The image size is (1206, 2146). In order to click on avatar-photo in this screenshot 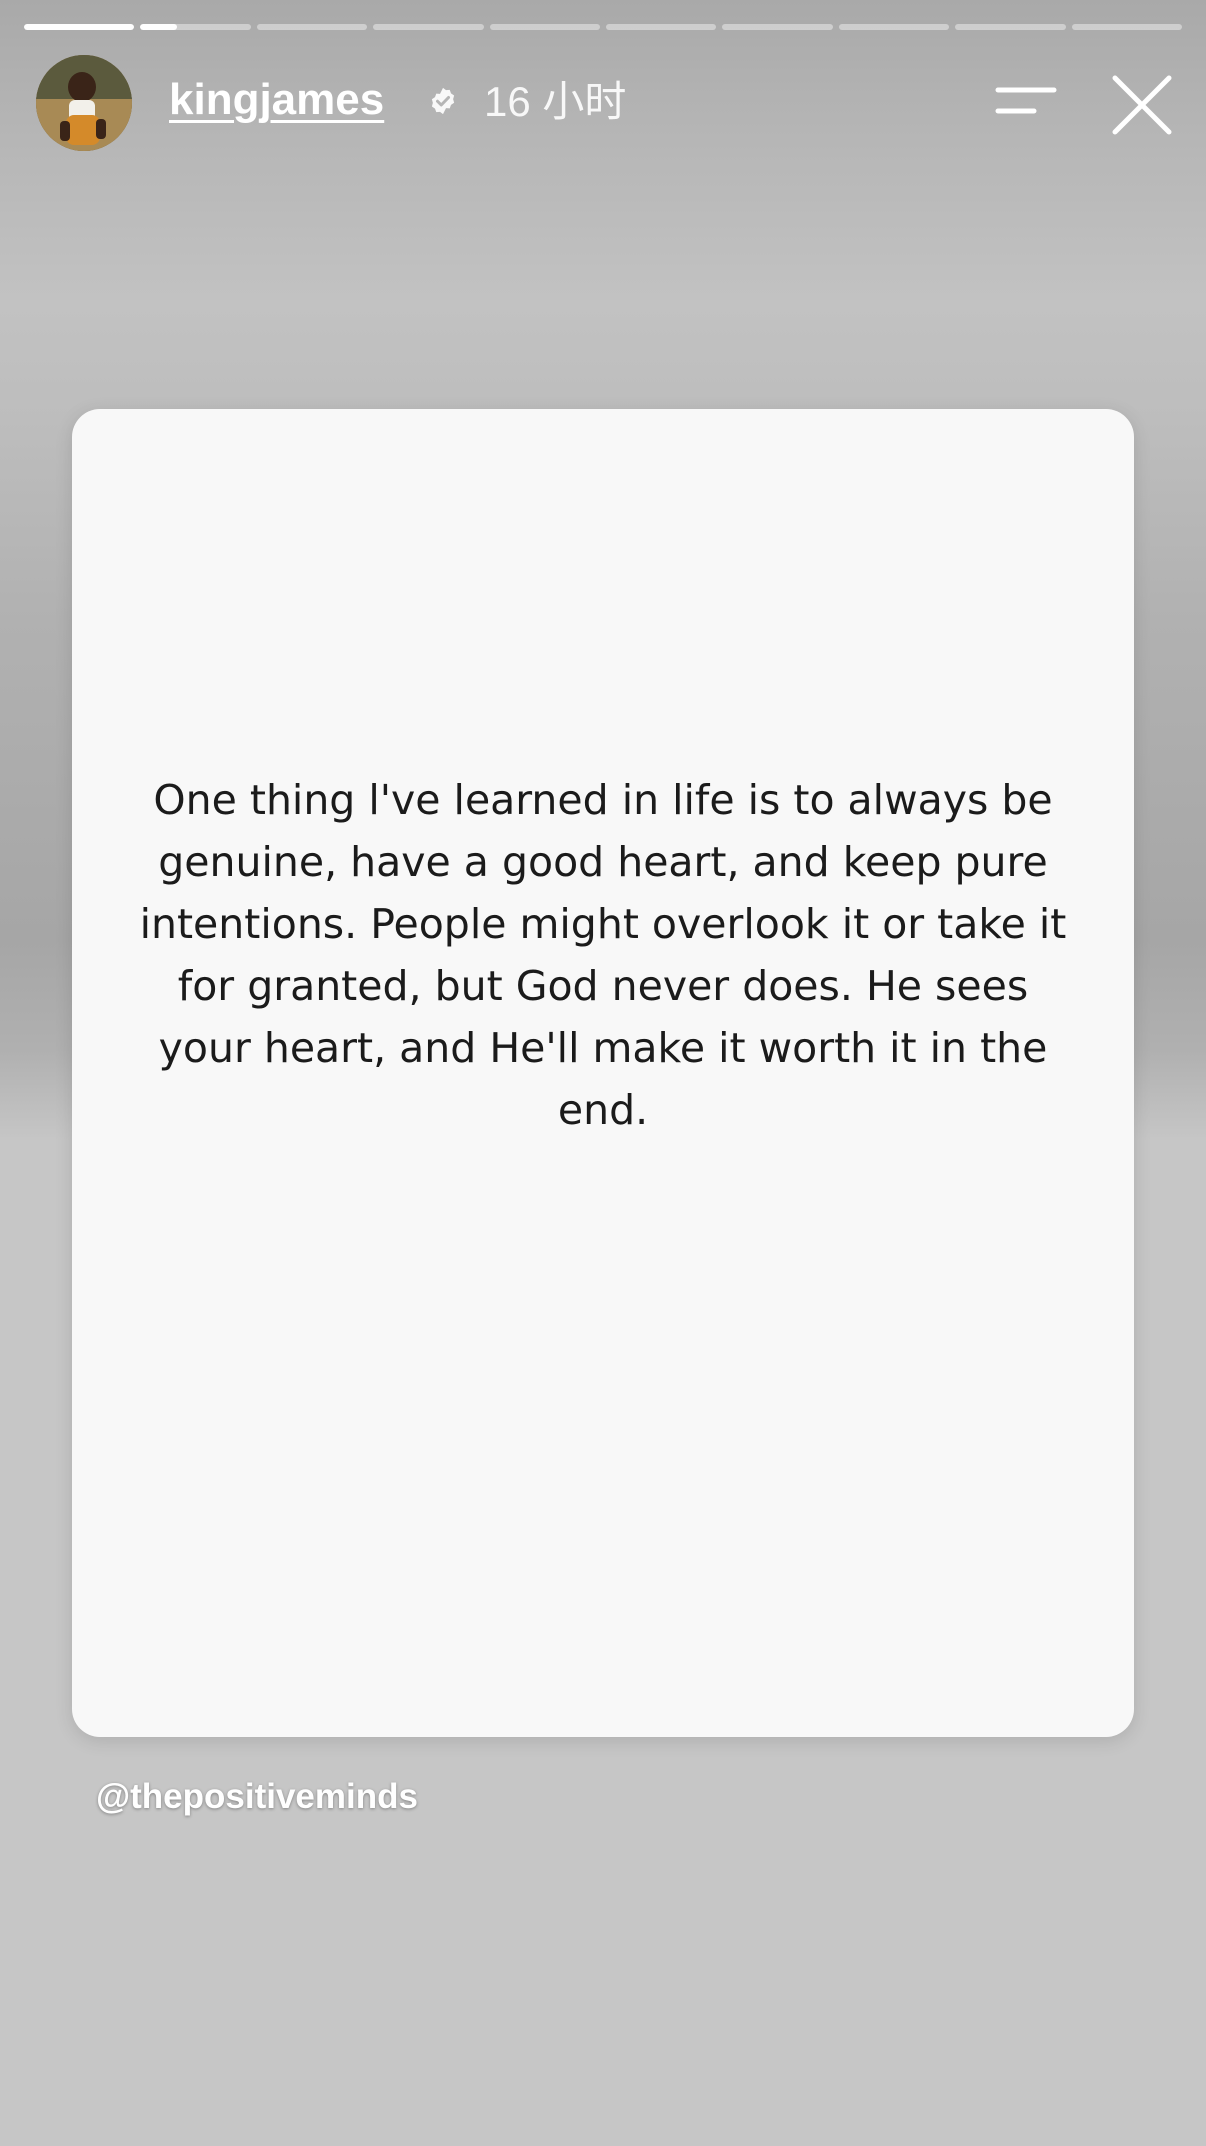, I will do `click(84, 103)`.